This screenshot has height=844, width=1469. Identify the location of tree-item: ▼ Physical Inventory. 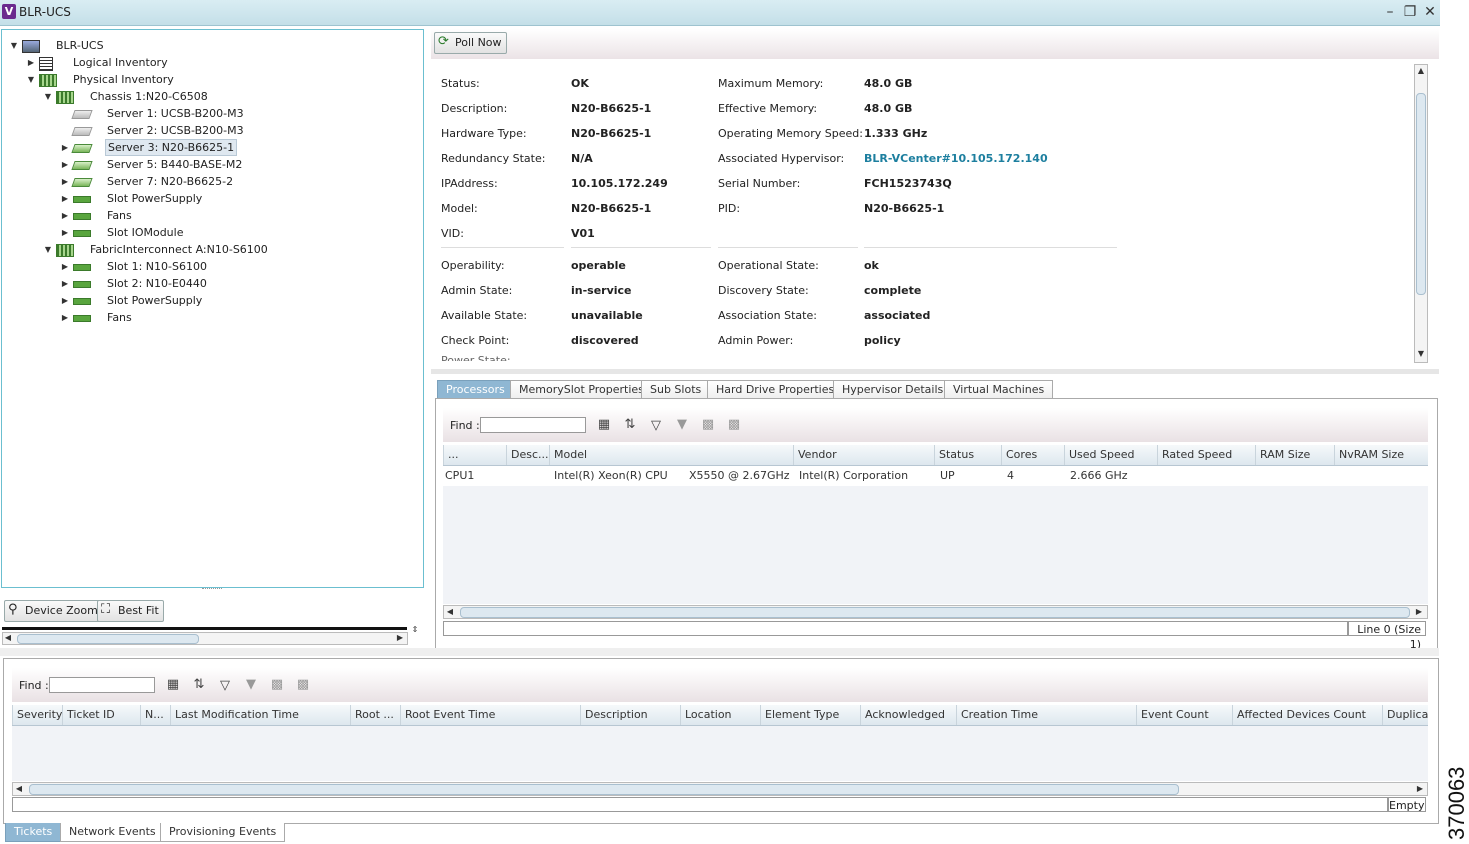
(209, 79).